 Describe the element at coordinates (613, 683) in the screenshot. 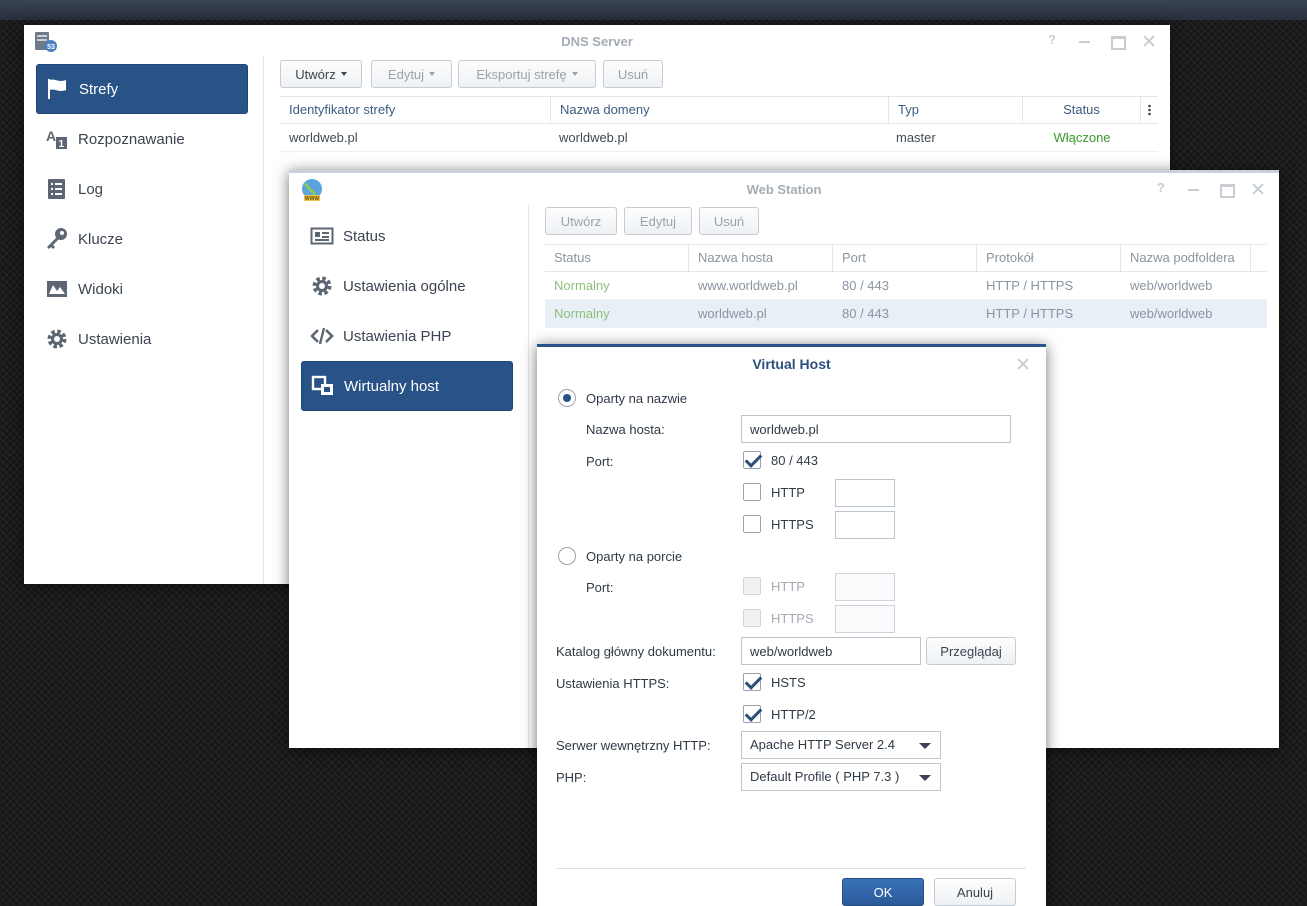

I see `https-settings-label: Ustawienia HTTPS:` at that location.